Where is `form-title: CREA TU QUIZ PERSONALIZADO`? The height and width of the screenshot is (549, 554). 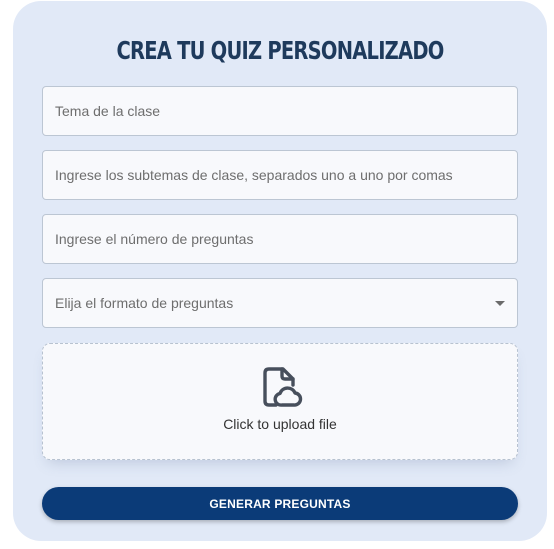 form-title: CREA TU QUIZ PERSONALIZADO is located at coordinates (280, 50).